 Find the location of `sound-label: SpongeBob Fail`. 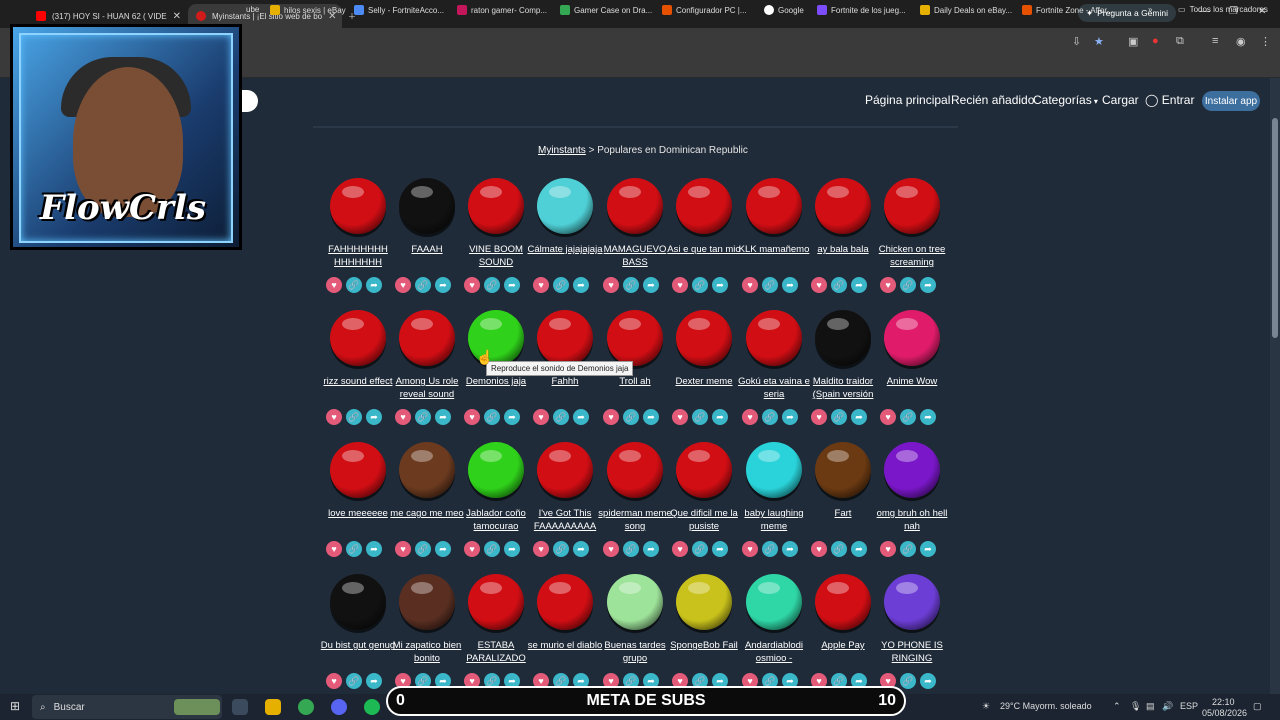

sound-label: SpongeBob Fail is located at coordinates (704, 645).